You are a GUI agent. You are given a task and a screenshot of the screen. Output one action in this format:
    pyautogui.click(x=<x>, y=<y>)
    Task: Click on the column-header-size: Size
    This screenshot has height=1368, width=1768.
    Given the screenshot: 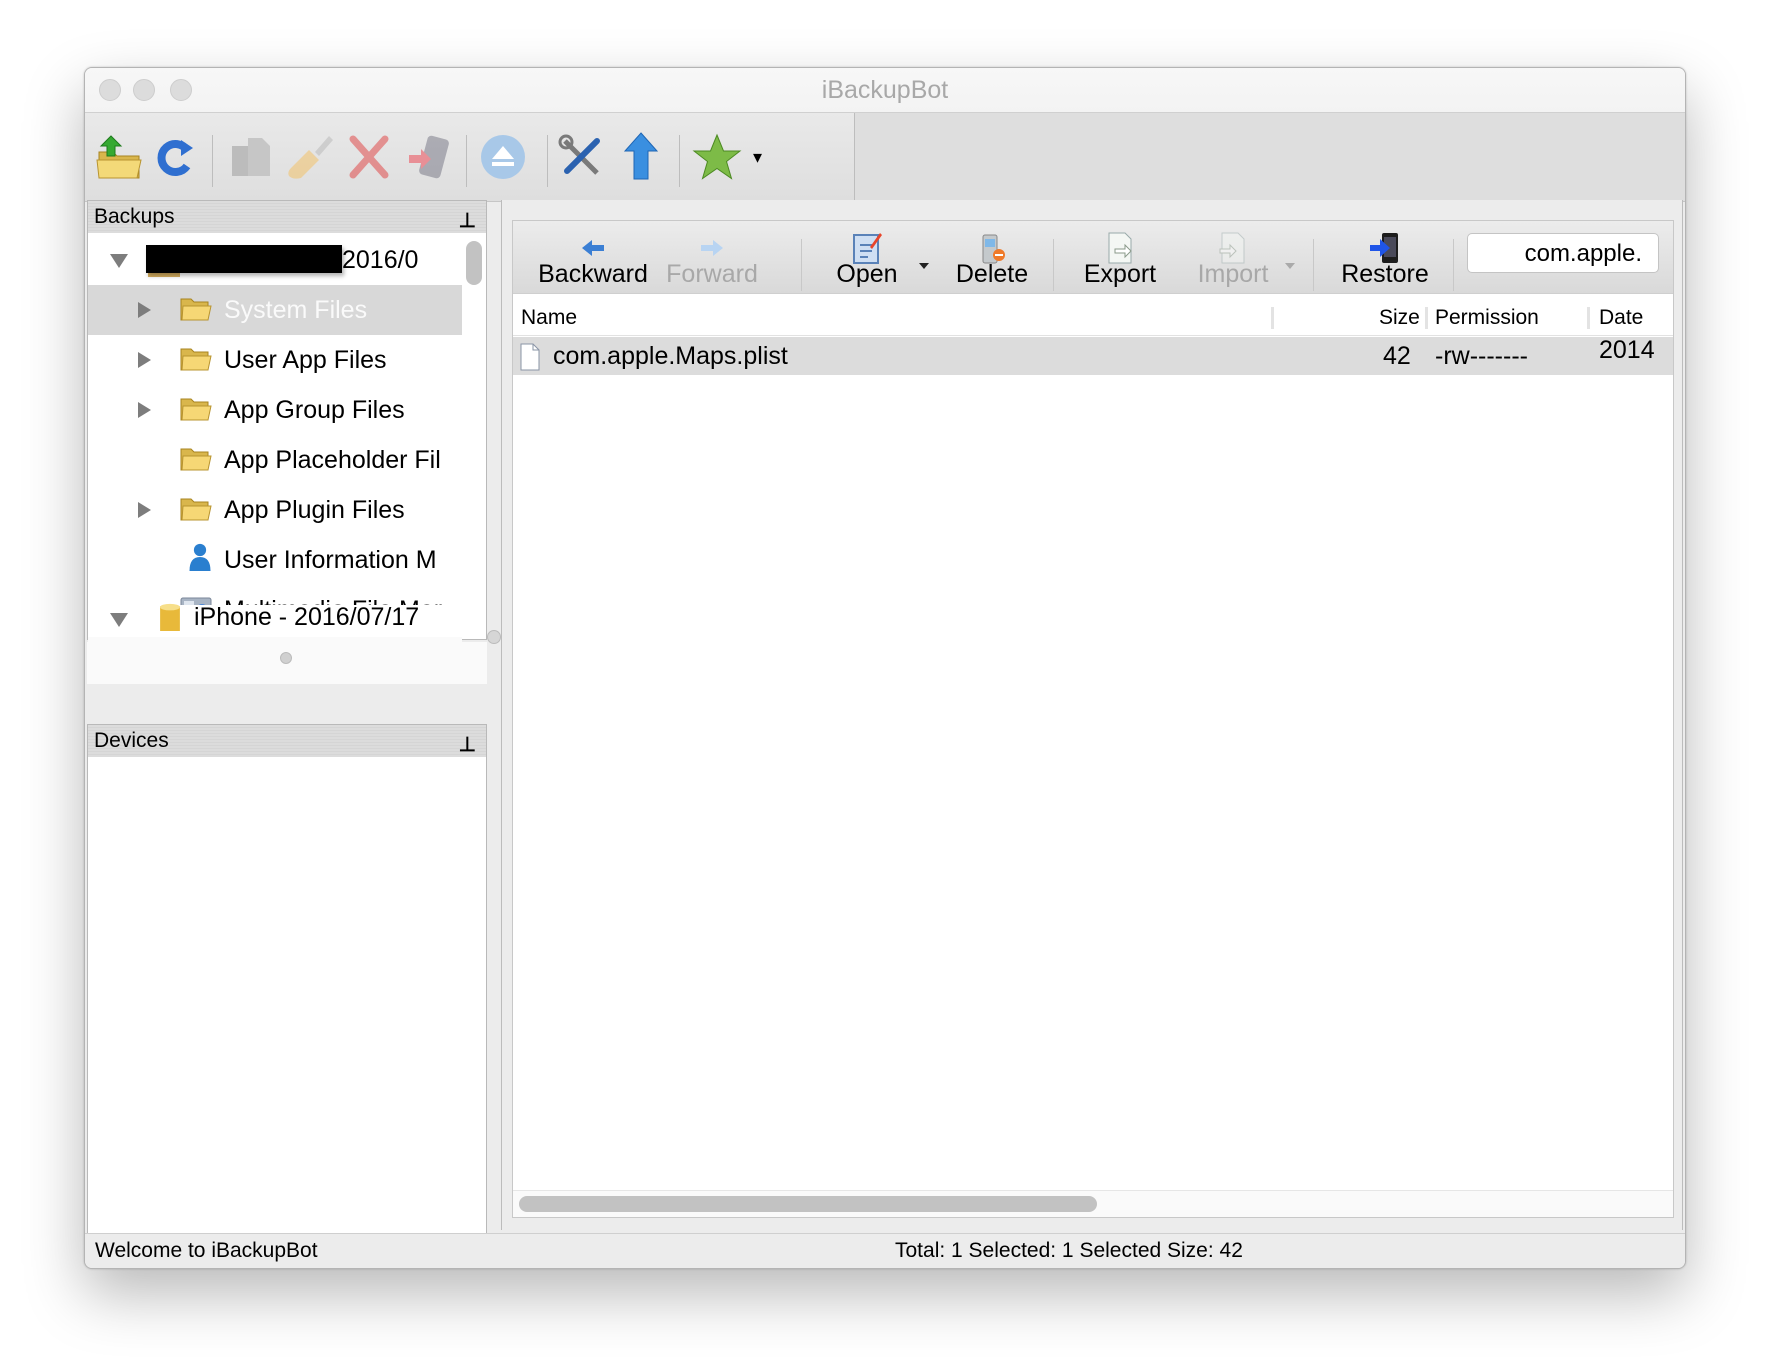 What is the action you would take?
    pyautogui.click(x=1399, y=318)
    